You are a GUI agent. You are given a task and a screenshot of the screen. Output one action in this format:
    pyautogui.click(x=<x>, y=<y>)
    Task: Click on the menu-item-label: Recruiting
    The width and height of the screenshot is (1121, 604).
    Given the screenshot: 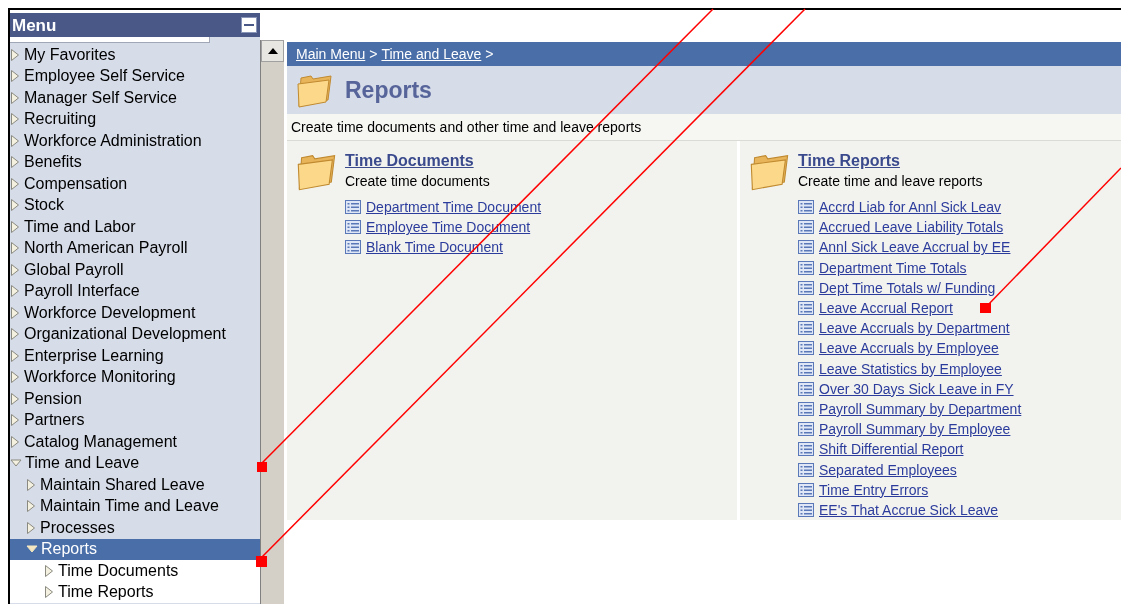 What is the action you would take?
    pyautogui.click(x=60, y=119)
    